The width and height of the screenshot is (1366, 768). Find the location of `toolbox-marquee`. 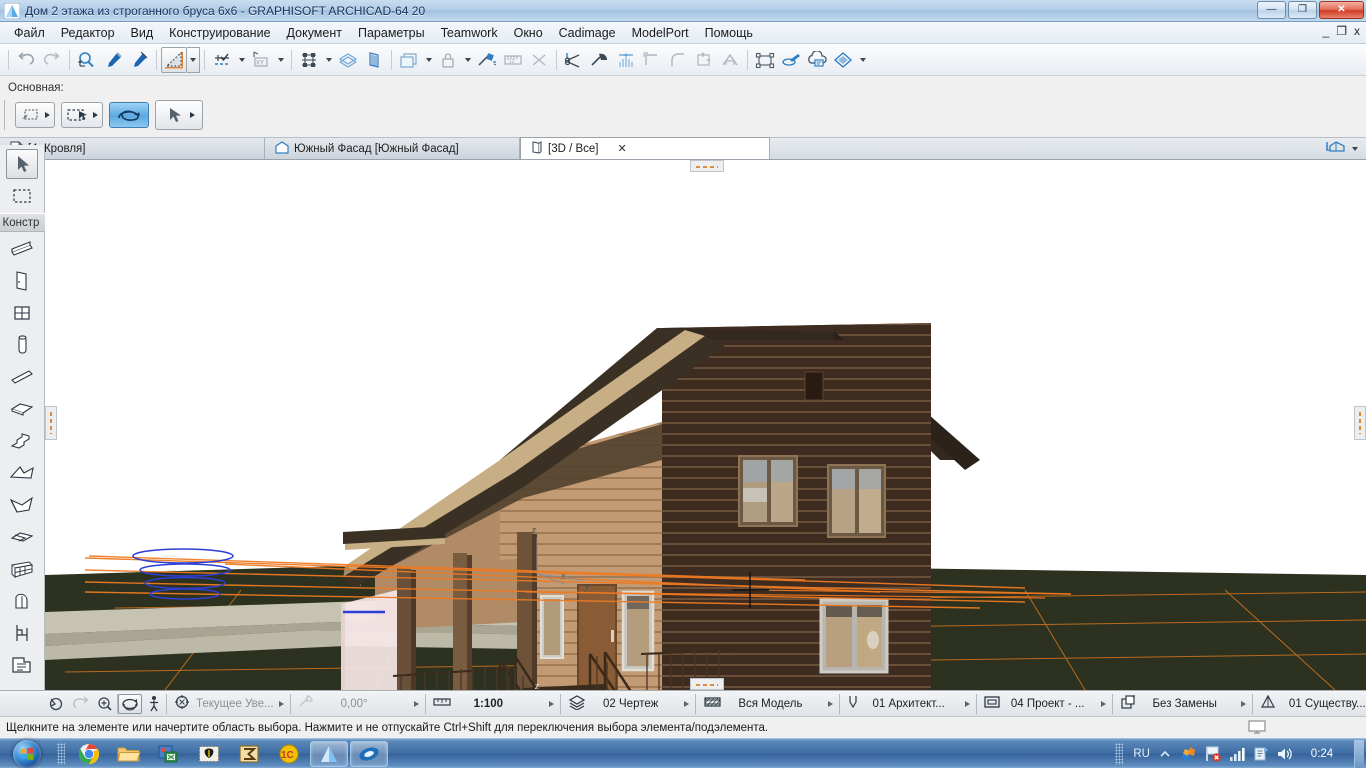

toolbox-marquee is located at coordinates (22, 196).